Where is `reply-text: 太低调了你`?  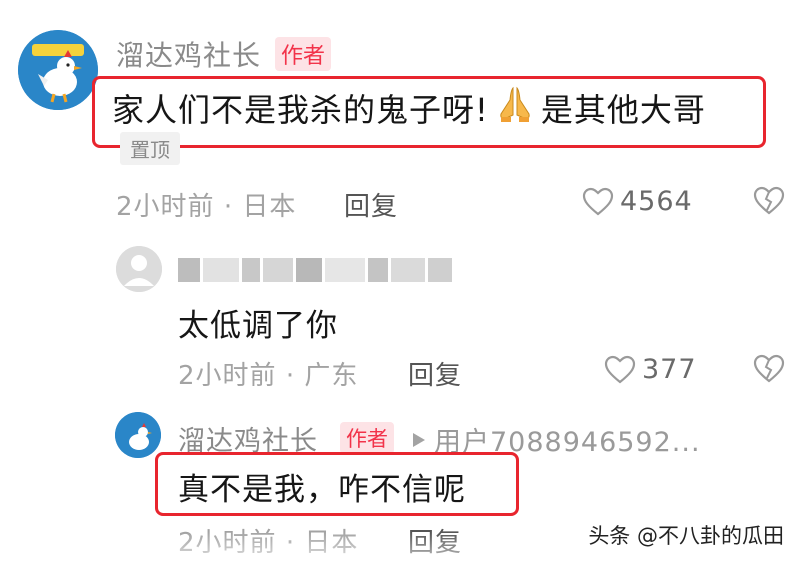 reply-text: 太低调了你 is located at coordinates (258, 322).